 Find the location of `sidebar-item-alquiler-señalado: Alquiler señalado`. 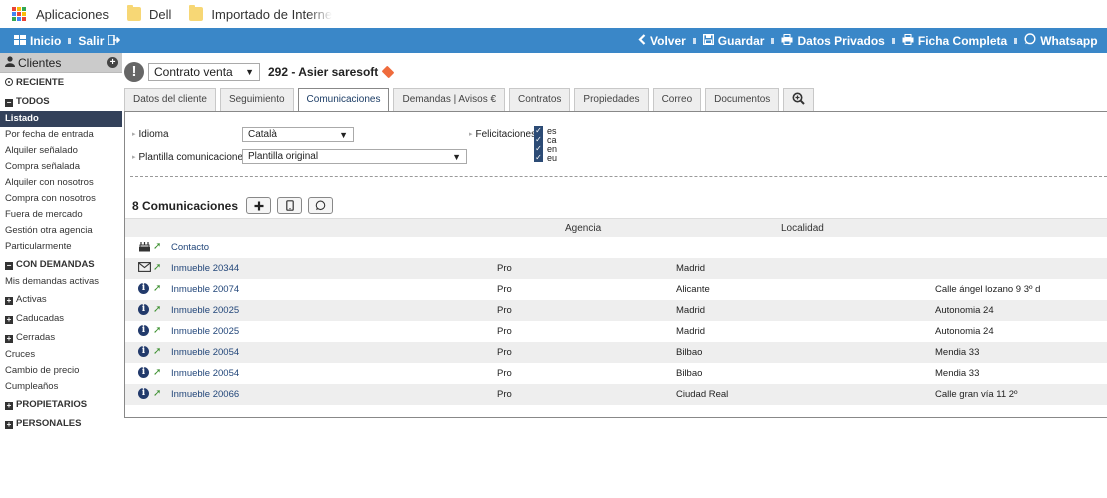

sidebar-item-alquiler-señalado: Alquiler señalado is located at coordinates (61, 151).